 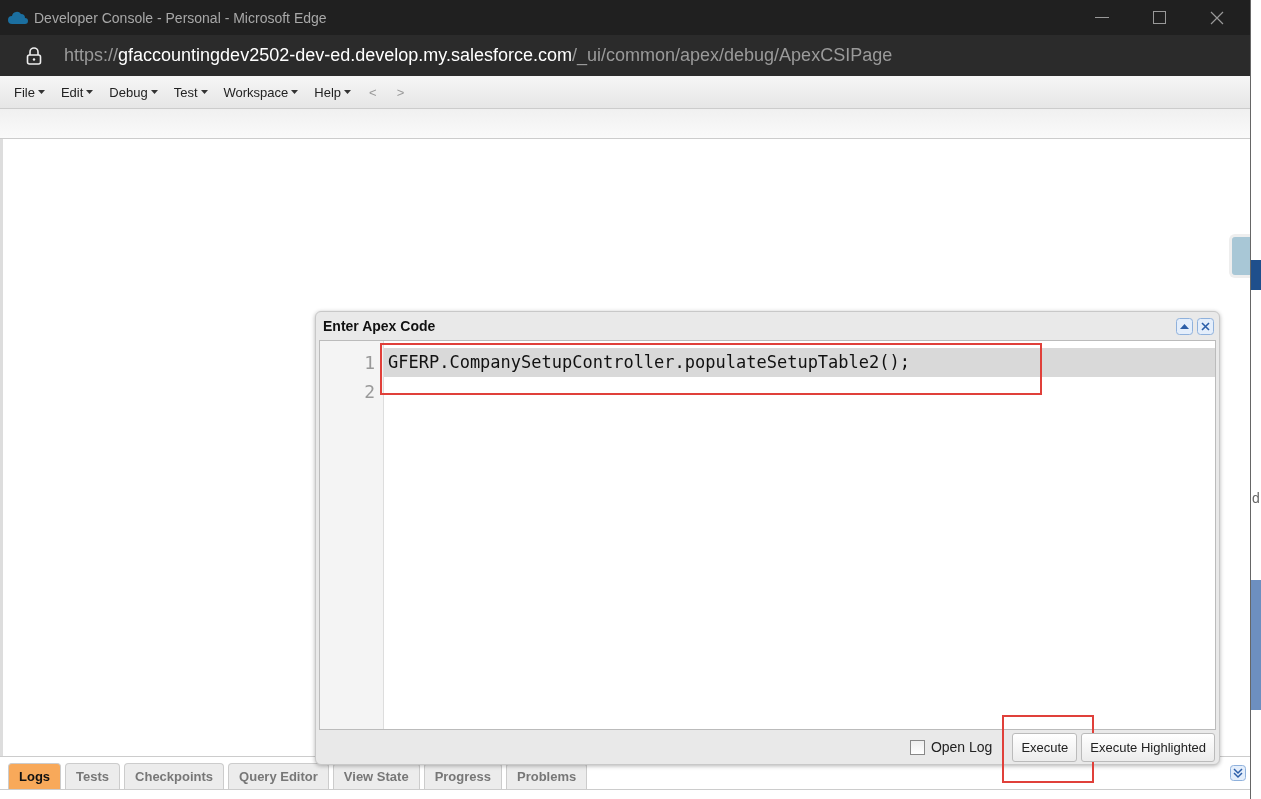 What do you see at coordinates (369, 363) in the screenshot?
I see `line-number: 1` at bounding box center [369, 363].